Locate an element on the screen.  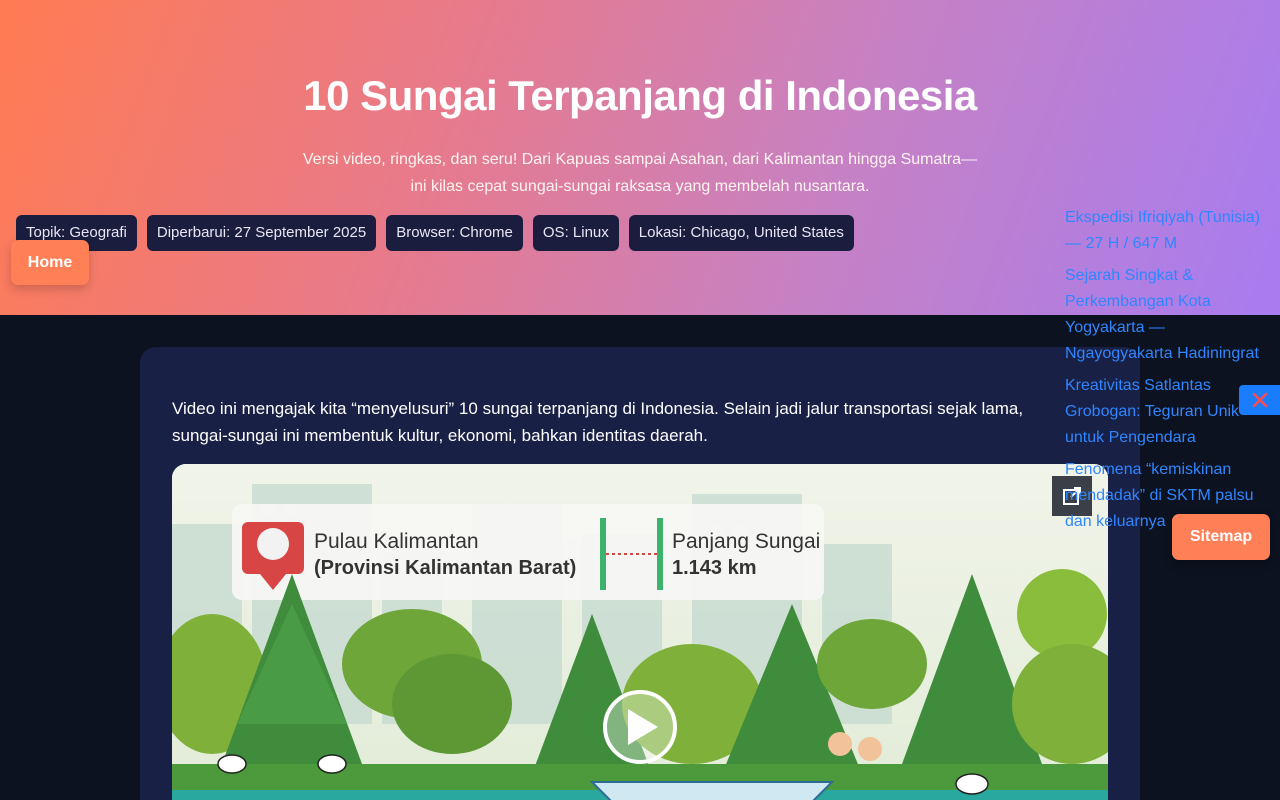
chip-browser: Browser: Chrome is located at coordinates (454, 233).